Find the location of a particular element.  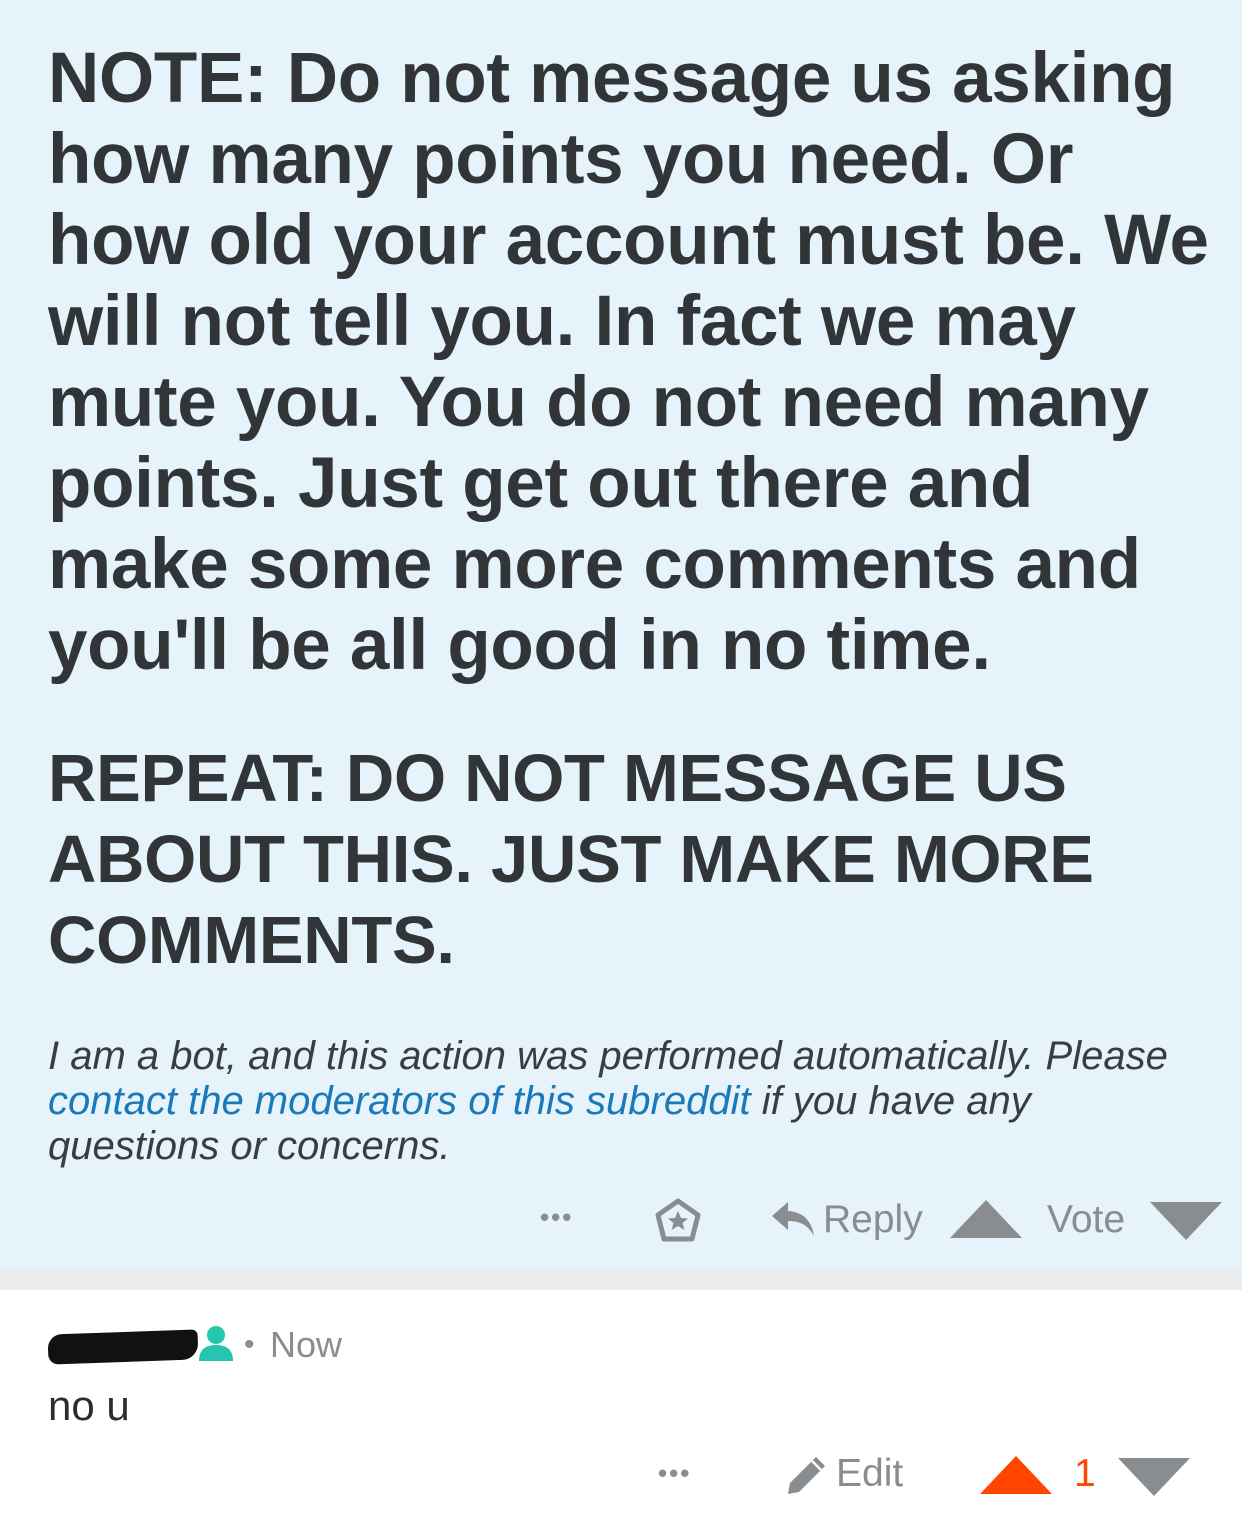

reply-icon is located at coordinates (793, 1221).